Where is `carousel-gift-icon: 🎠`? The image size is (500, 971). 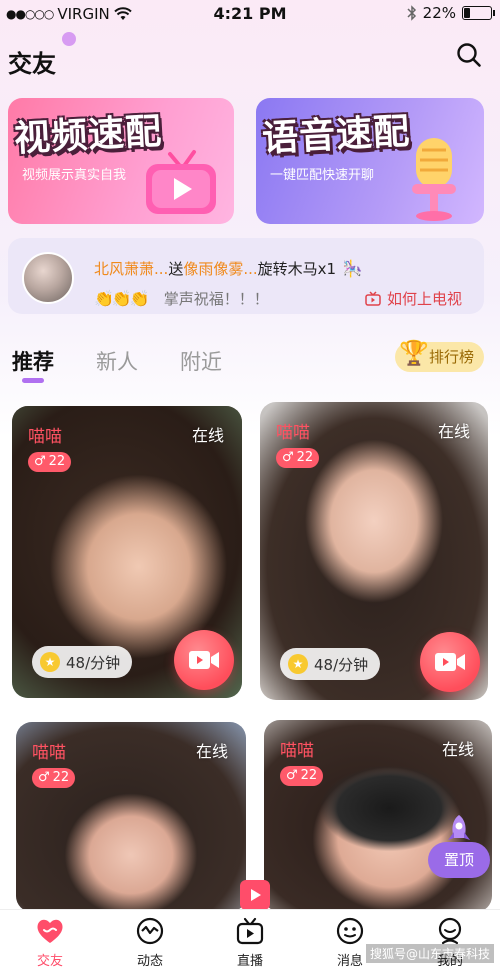
carousel-gift-icon: 🎠 is located at coordinates (352, 268).